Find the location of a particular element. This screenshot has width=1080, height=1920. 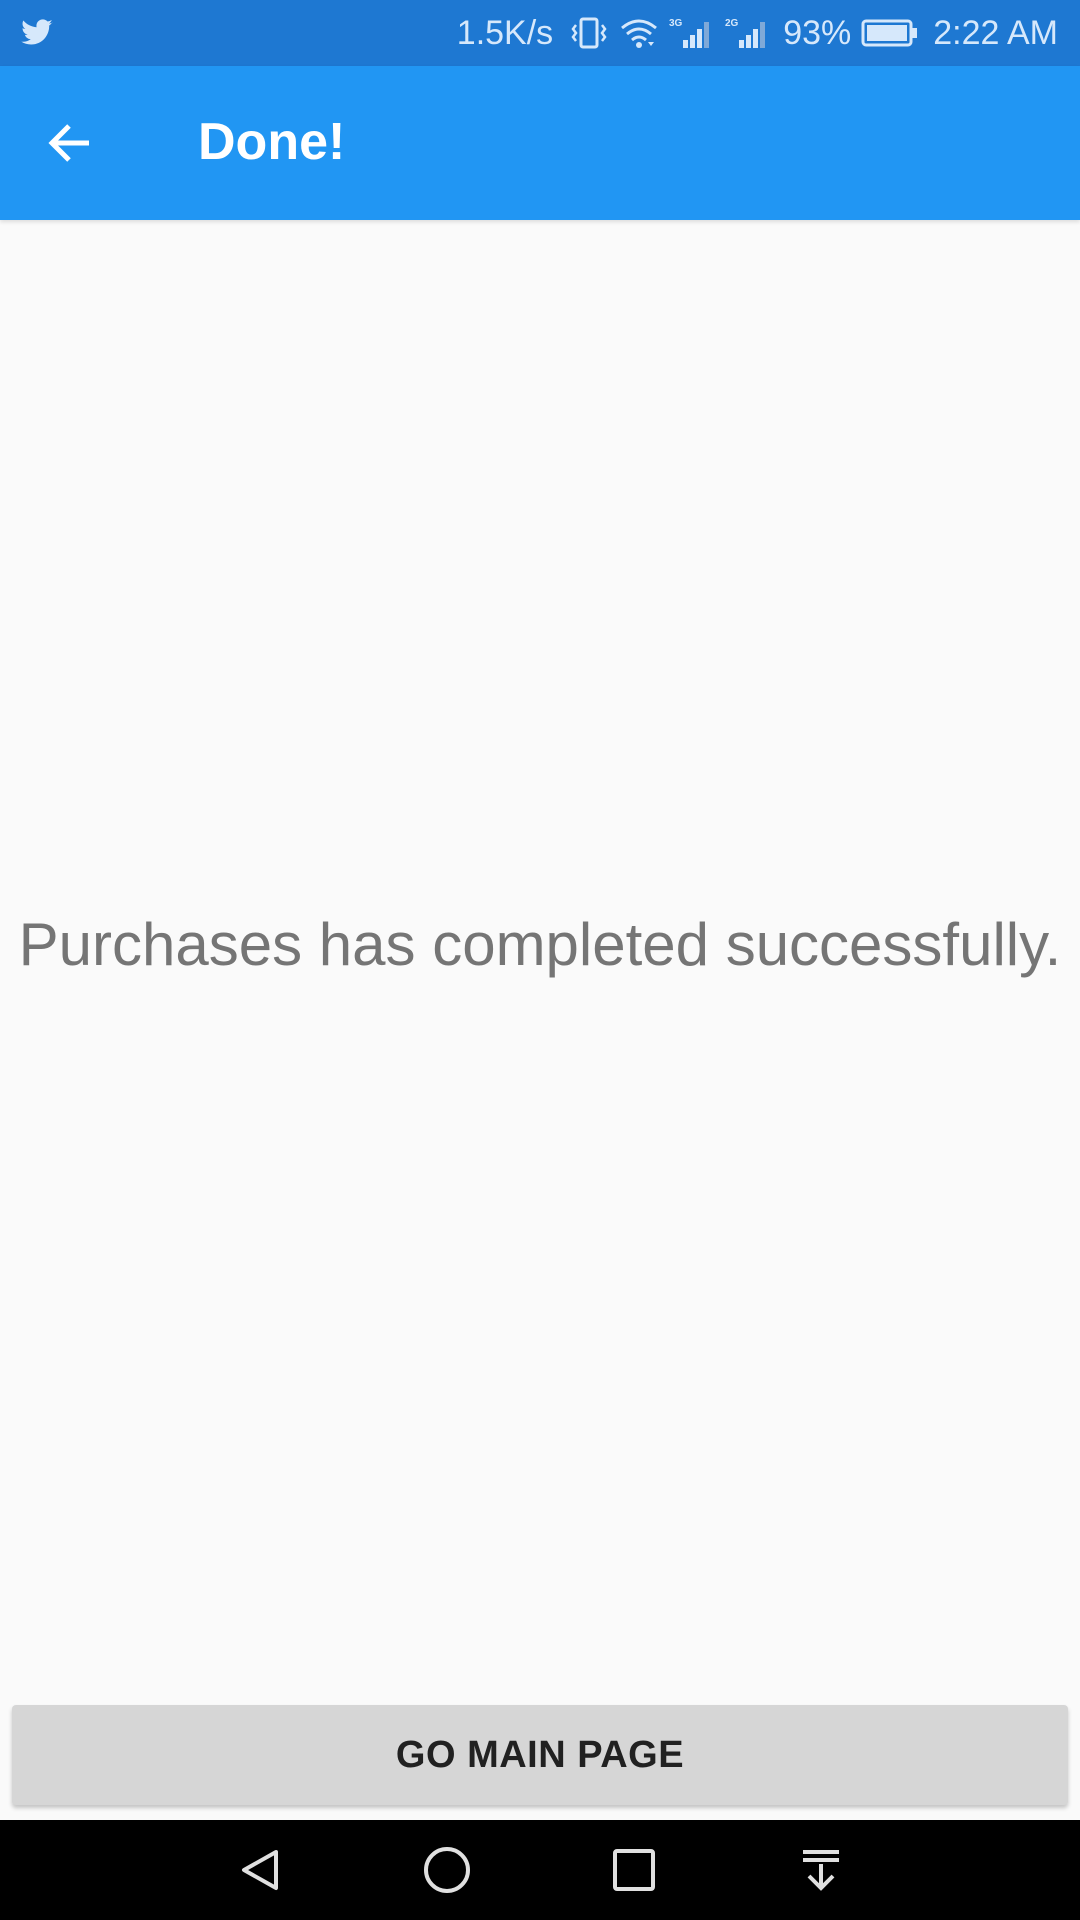

nav-notifications-button is located at coordinates (821, 1870).